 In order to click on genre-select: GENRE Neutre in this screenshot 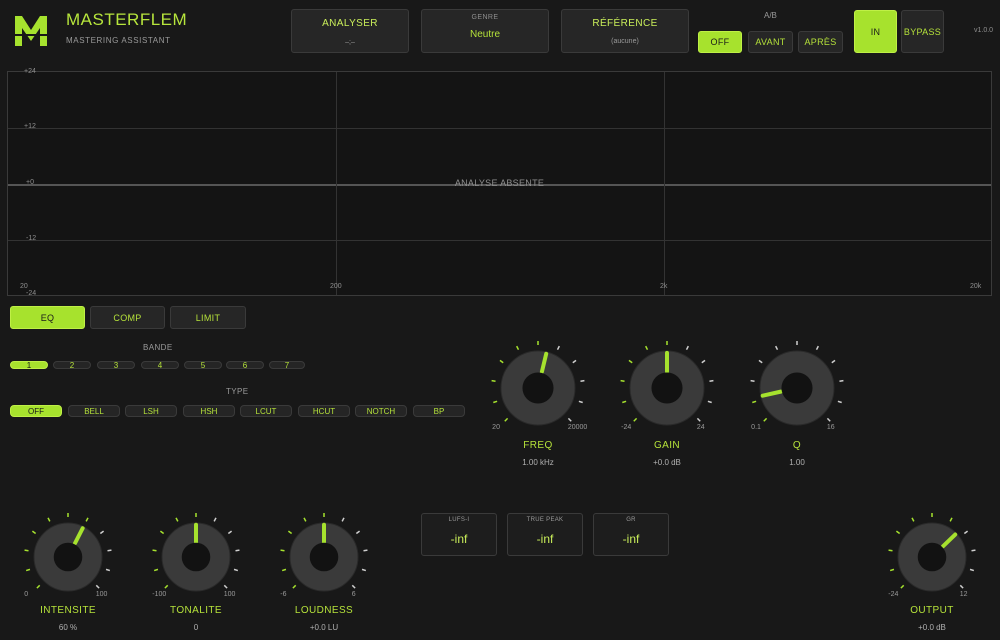, I will do `click(485, 31)`.